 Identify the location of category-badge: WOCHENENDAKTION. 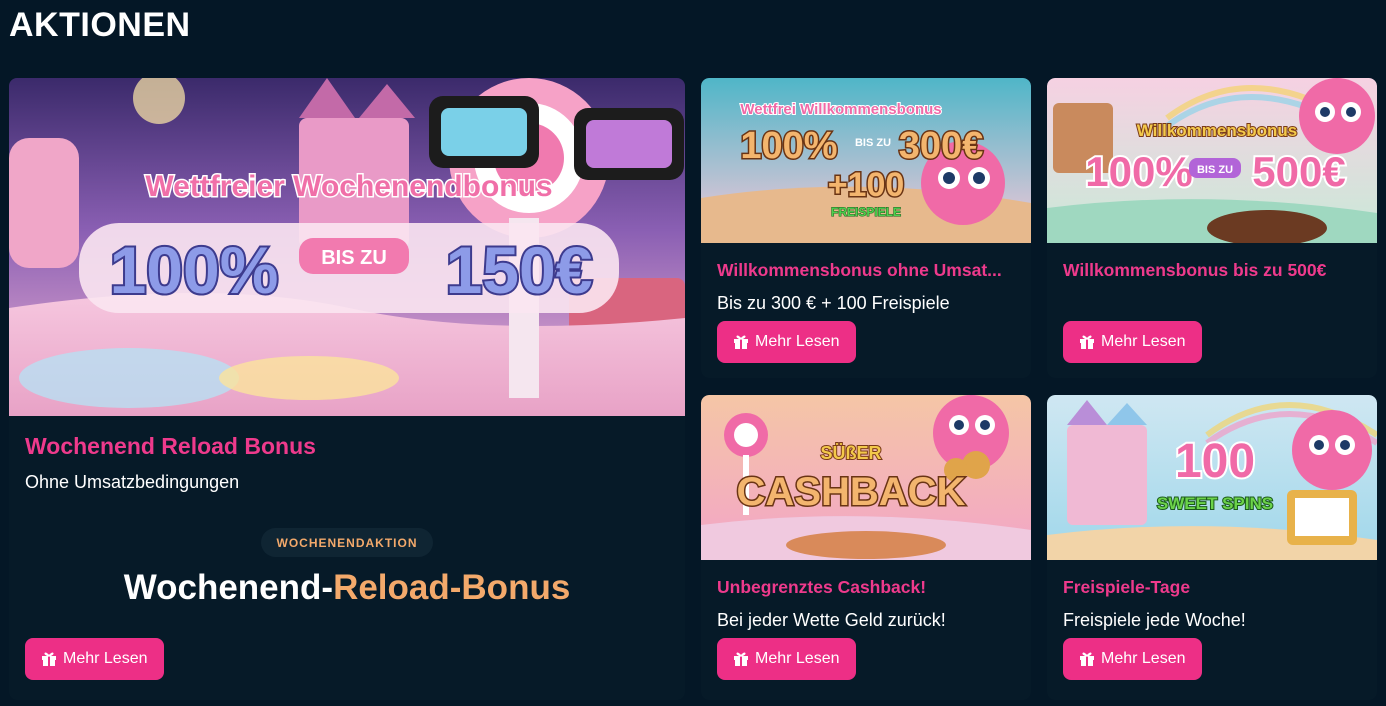
(347, 542).